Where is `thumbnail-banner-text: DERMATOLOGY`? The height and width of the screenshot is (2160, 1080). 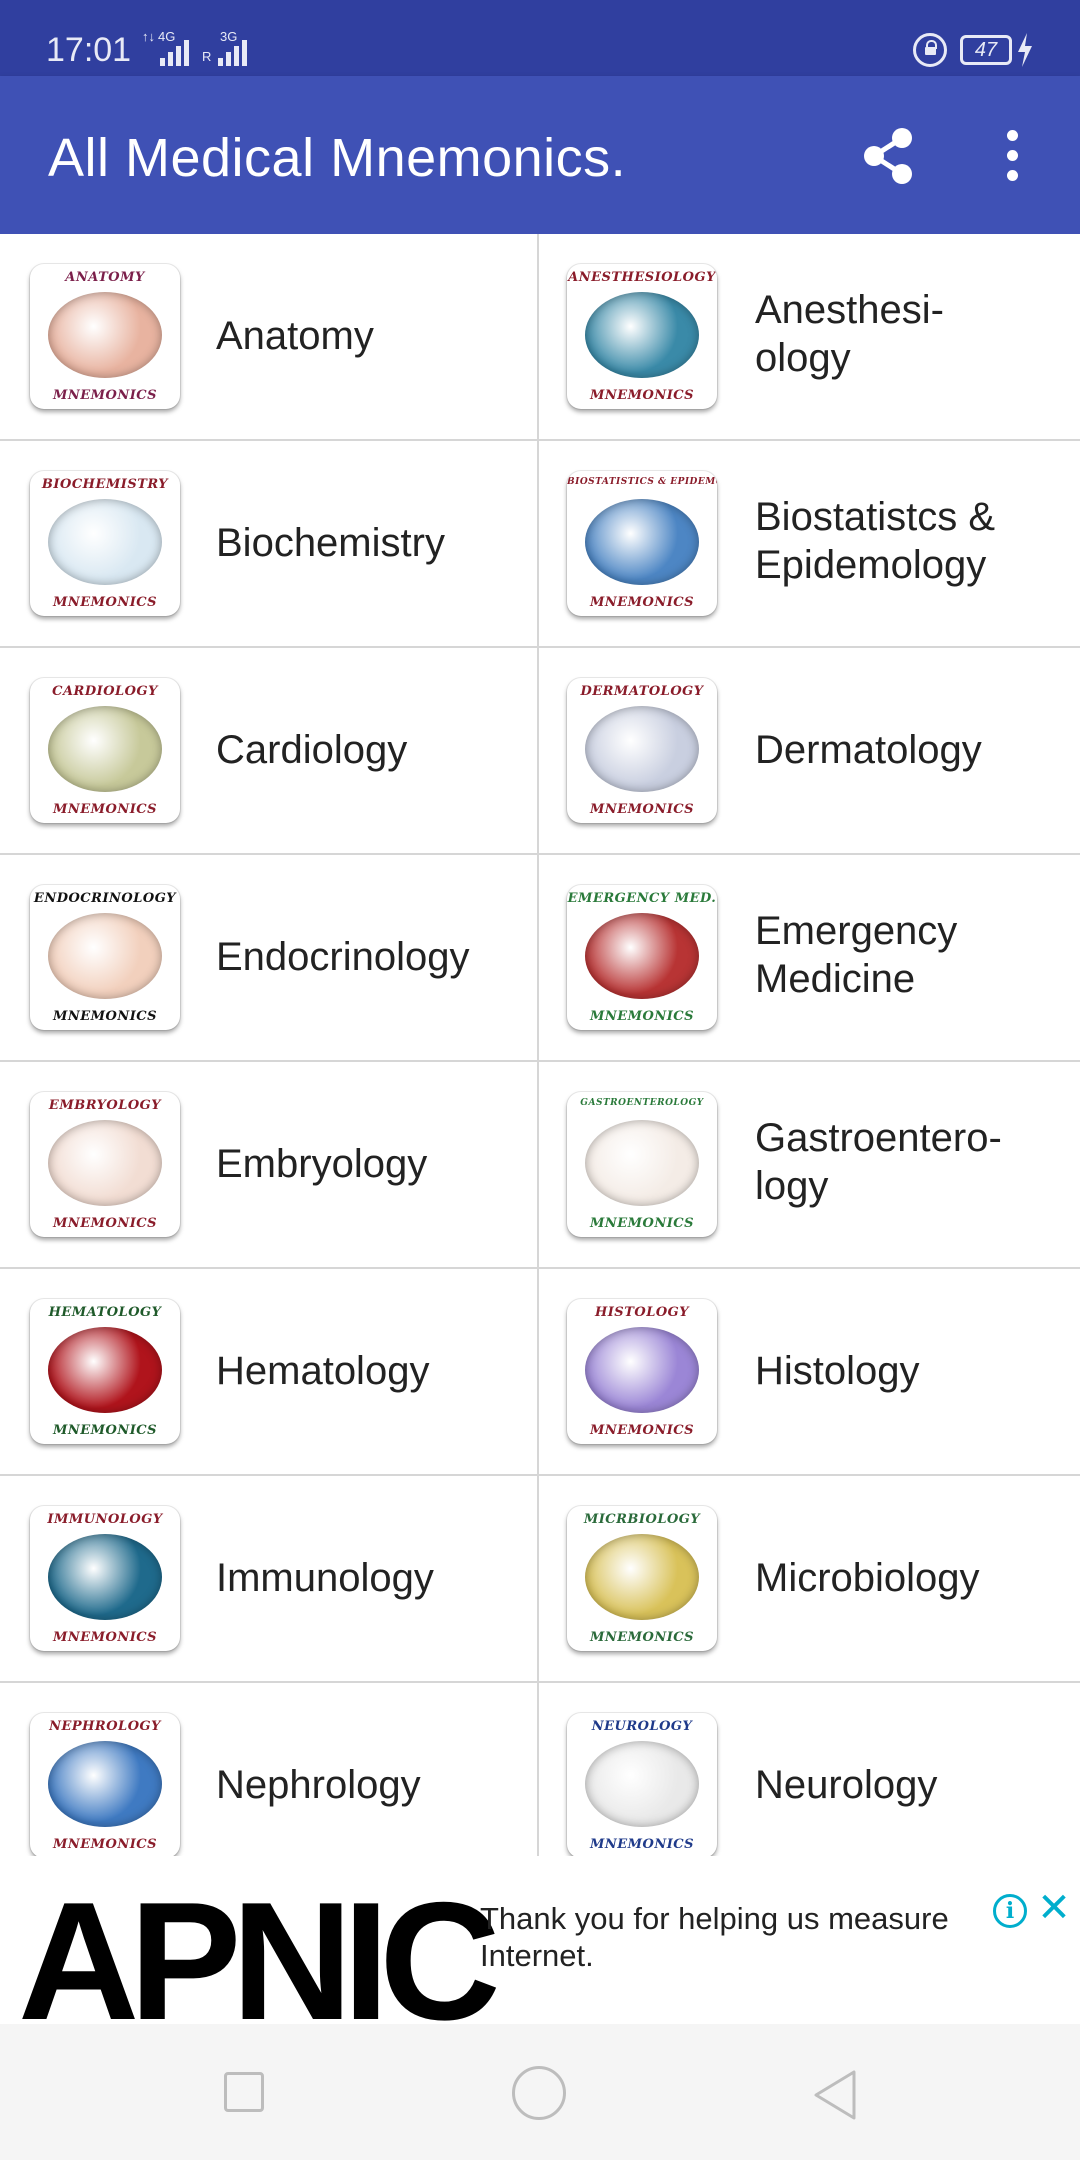 thumbnail-banner-text: DERMATOLOGY is located at coordinates (642, 691).